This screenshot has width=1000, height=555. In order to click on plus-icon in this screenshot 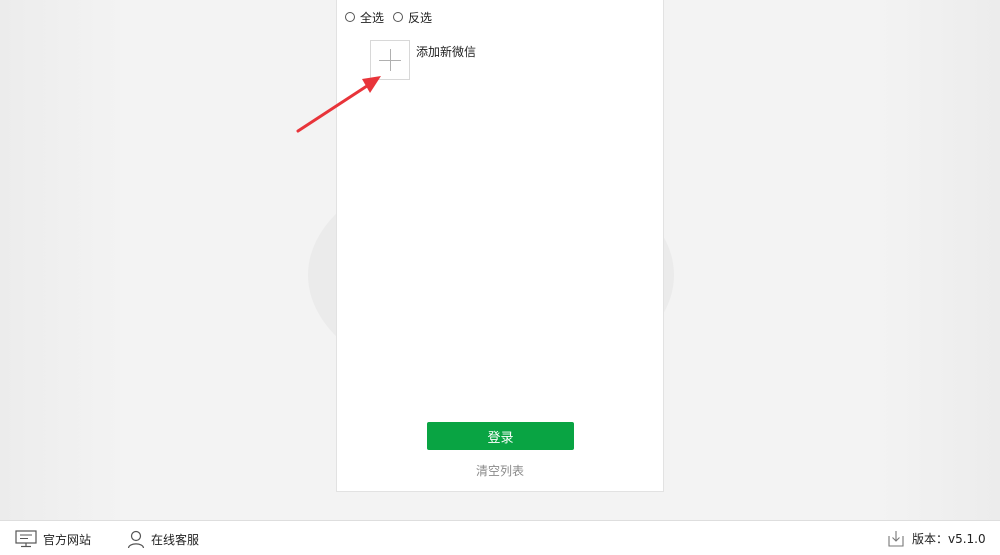, I will do `click(390, 60)`.